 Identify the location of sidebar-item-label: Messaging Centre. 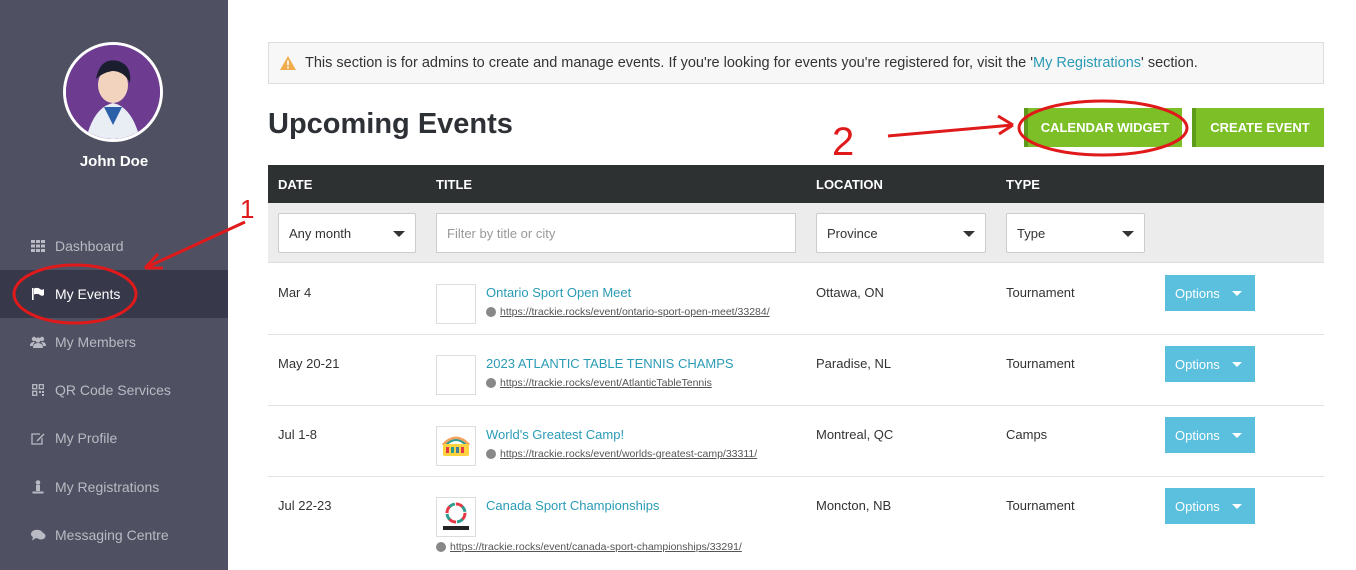
(112, 535).